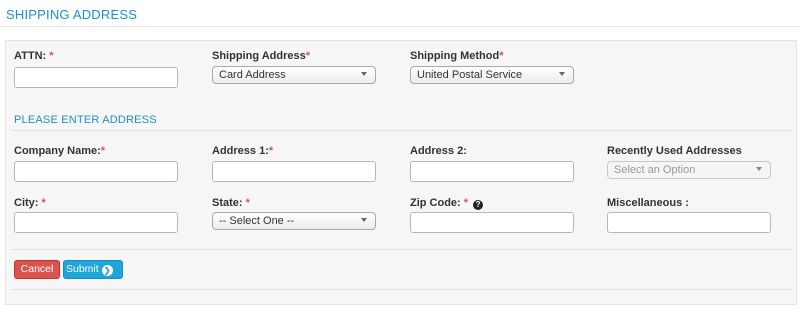  Describe the element at coordinates (492, 222) in the screenshot. I see `zip-code-input` at that location.